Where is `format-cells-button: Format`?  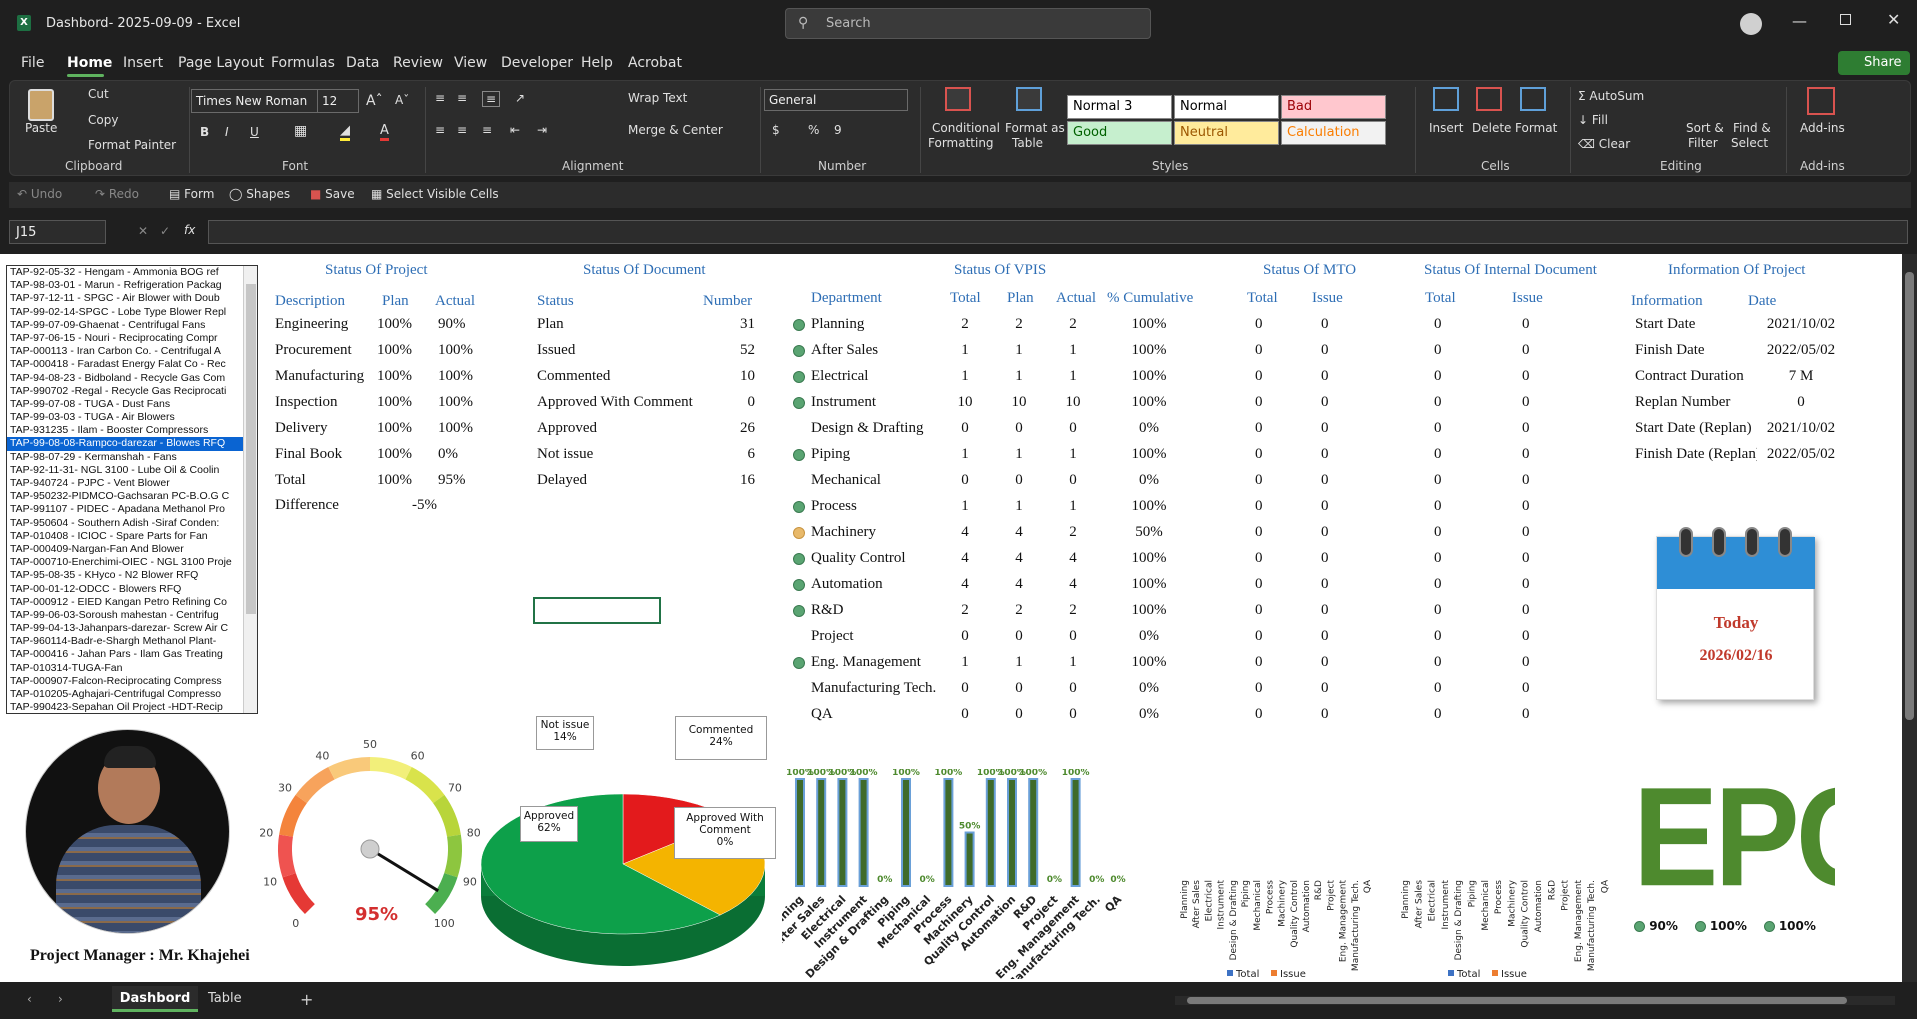
format-cells-button: Format is located at coordinates (1536, 128).